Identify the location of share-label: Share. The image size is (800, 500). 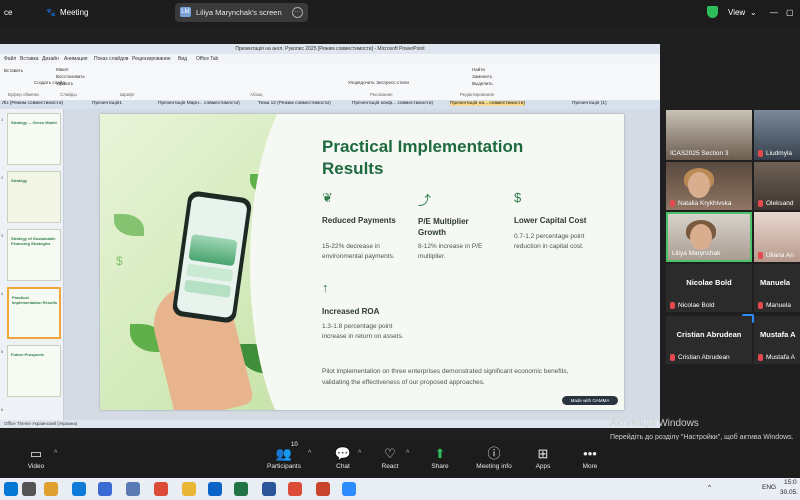
(440, 466).